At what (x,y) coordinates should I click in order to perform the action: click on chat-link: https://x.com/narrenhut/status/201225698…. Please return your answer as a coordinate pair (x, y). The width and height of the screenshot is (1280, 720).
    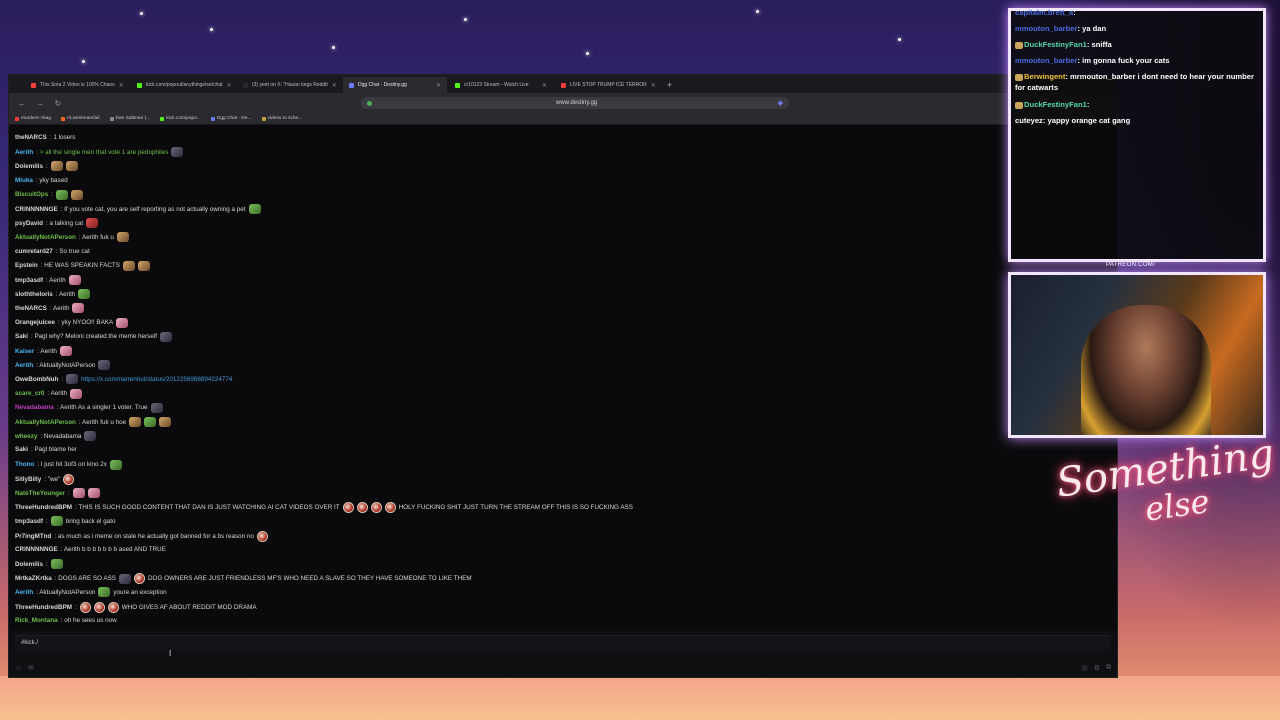
    Looking at the image, I should click on (156, 379).